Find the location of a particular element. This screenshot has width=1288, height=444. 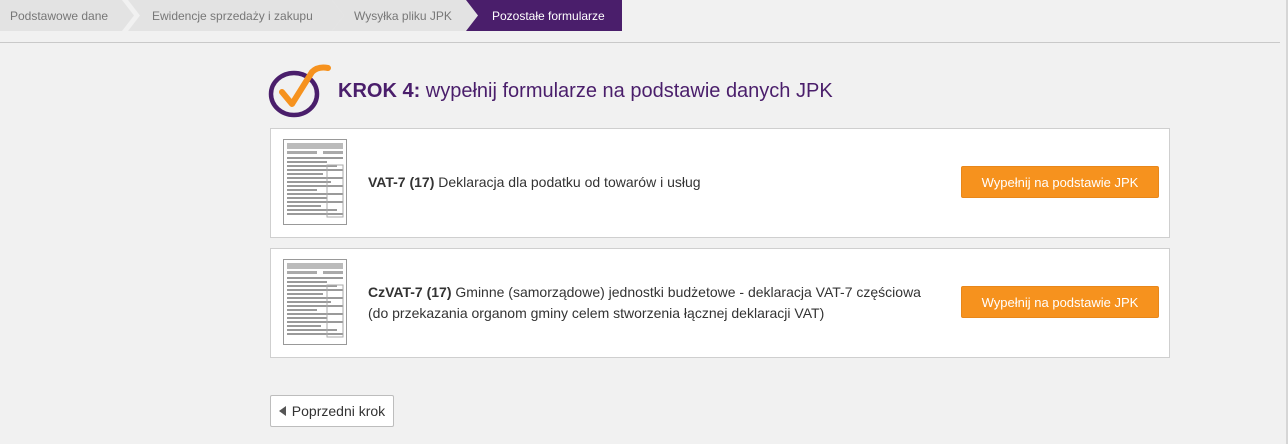

form-code: CzVAT-7 (17) is located at coordinates (410, 292).